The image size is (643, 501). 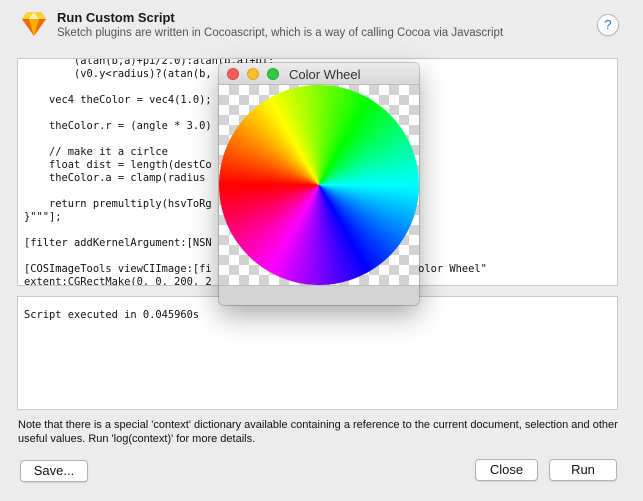 I want to click on window-close-icon, so click(x=233, y=74).